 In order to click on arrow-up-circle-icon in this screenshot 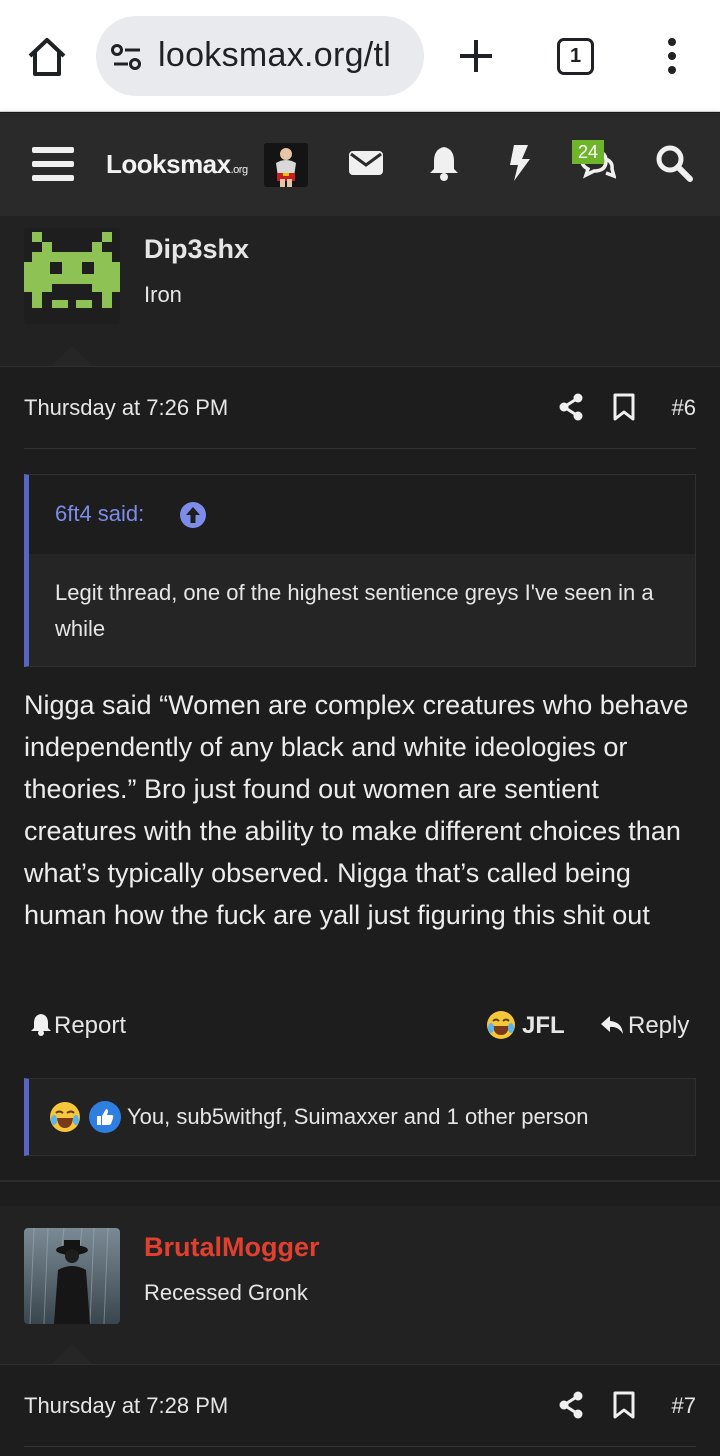, I will do `click(193, 515)`.